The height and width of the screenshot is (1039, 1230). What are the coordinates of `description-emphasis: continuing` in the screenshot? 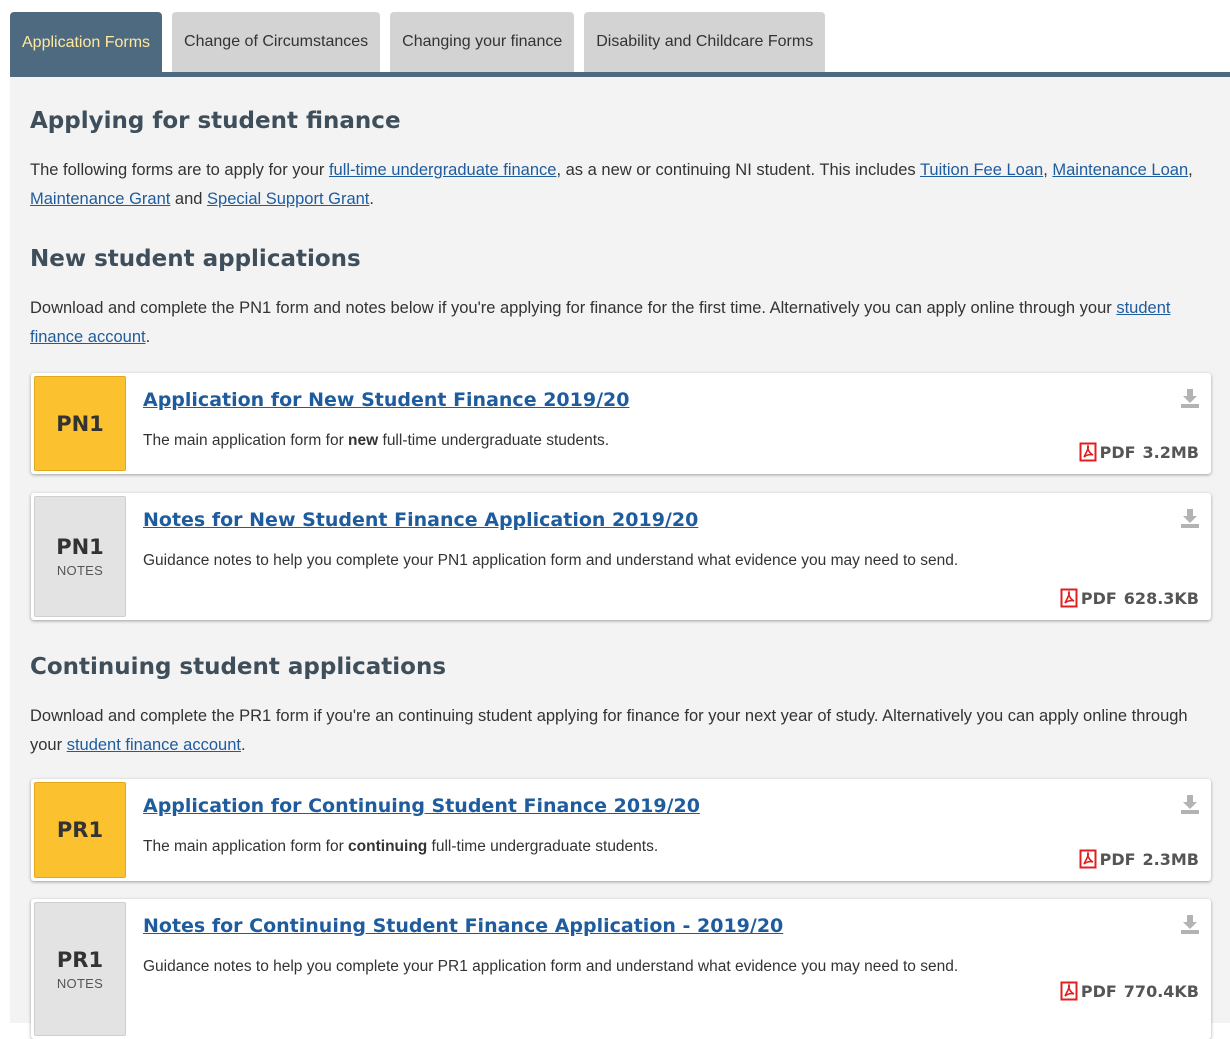 It's located at (387, 846).